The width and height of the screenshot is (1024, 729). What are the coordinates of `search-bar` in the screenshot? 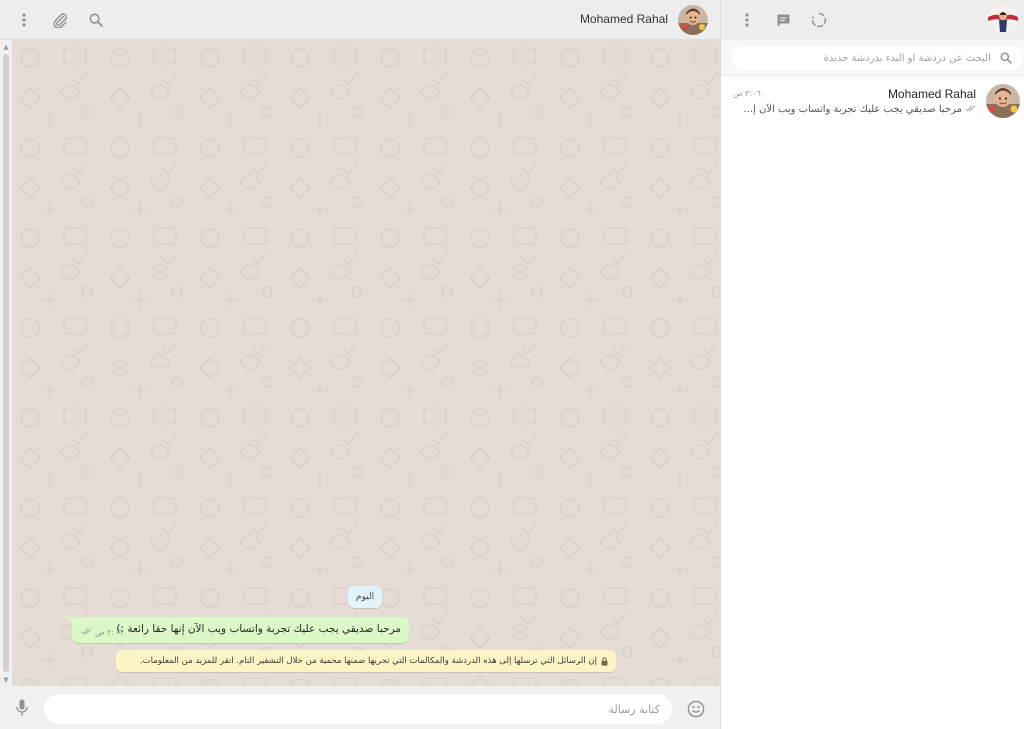 It's located at (872, 58).